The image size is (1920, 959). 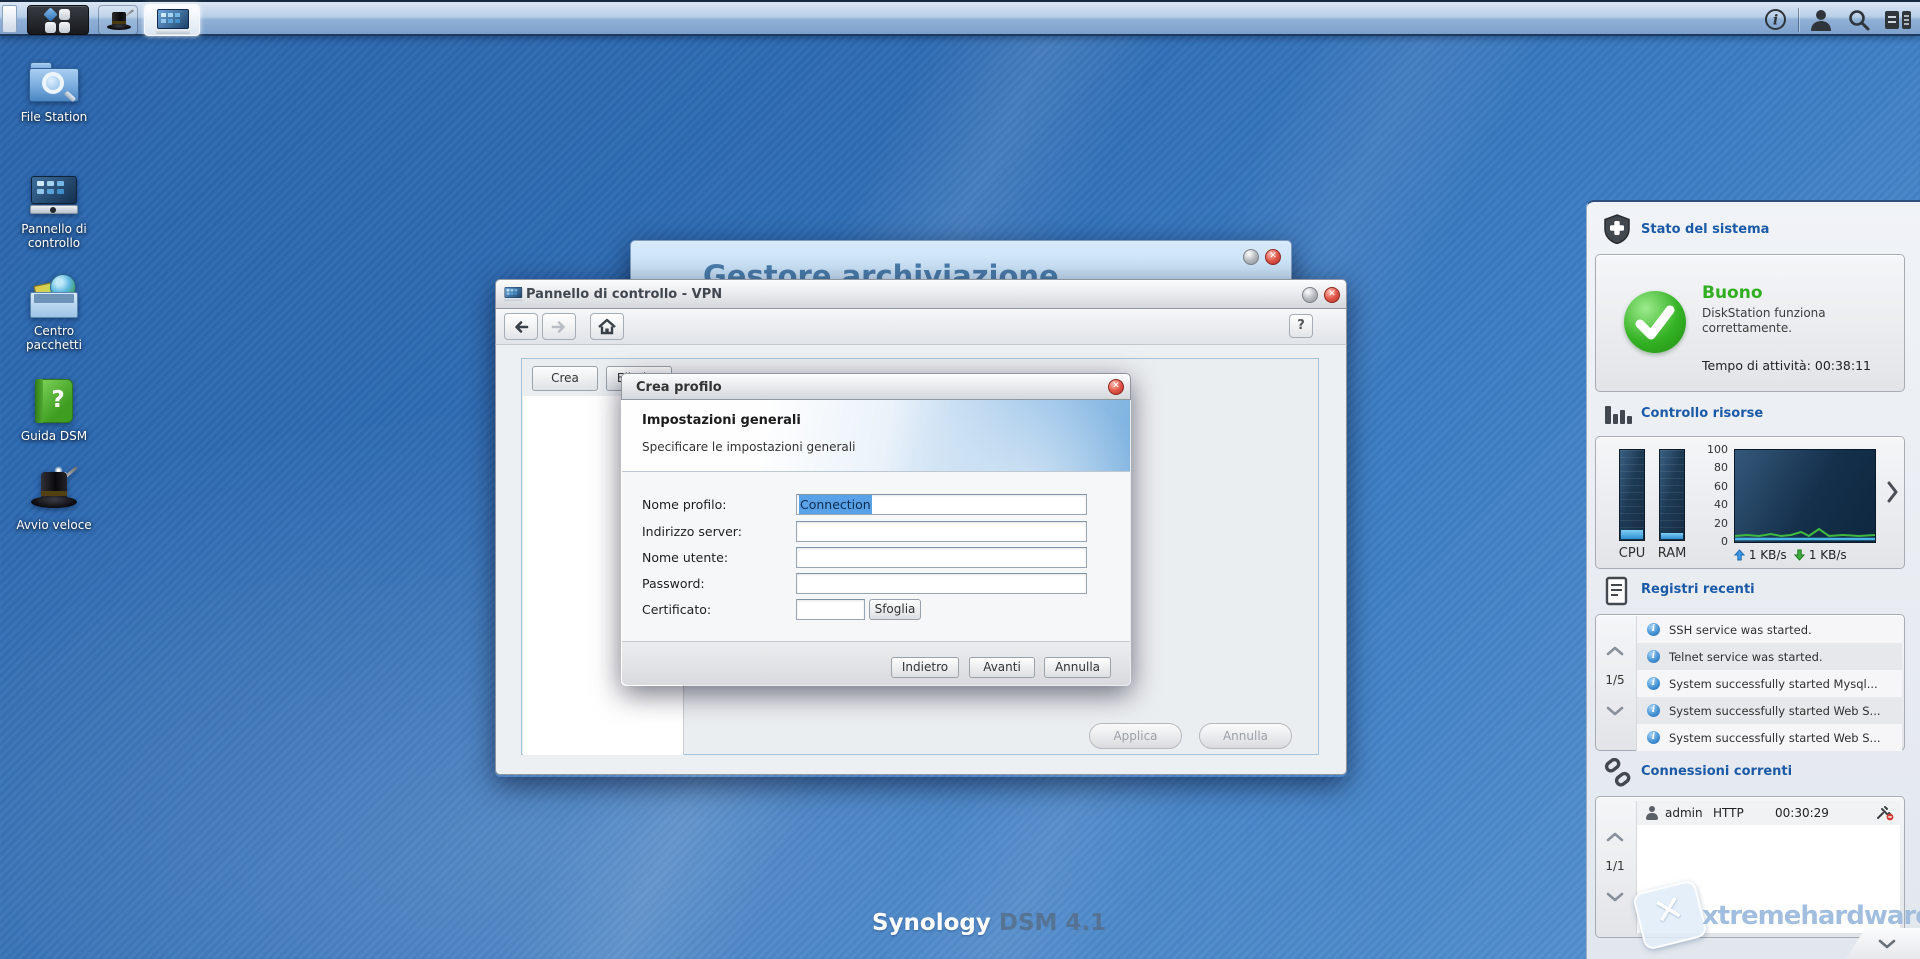 I want to click on log-document-icon, so click(x=1617, y=593).